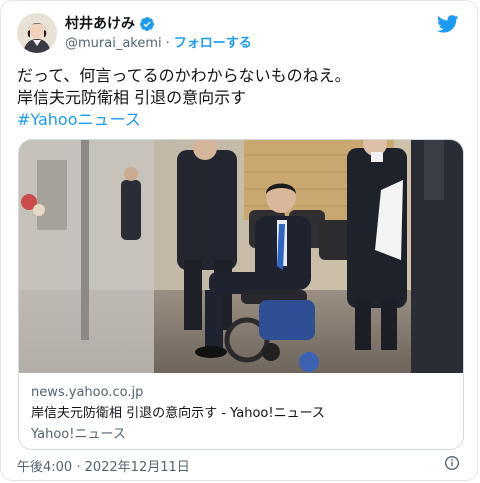  I want to click on author-name-row: 村井あけみ, so click(110, 24).